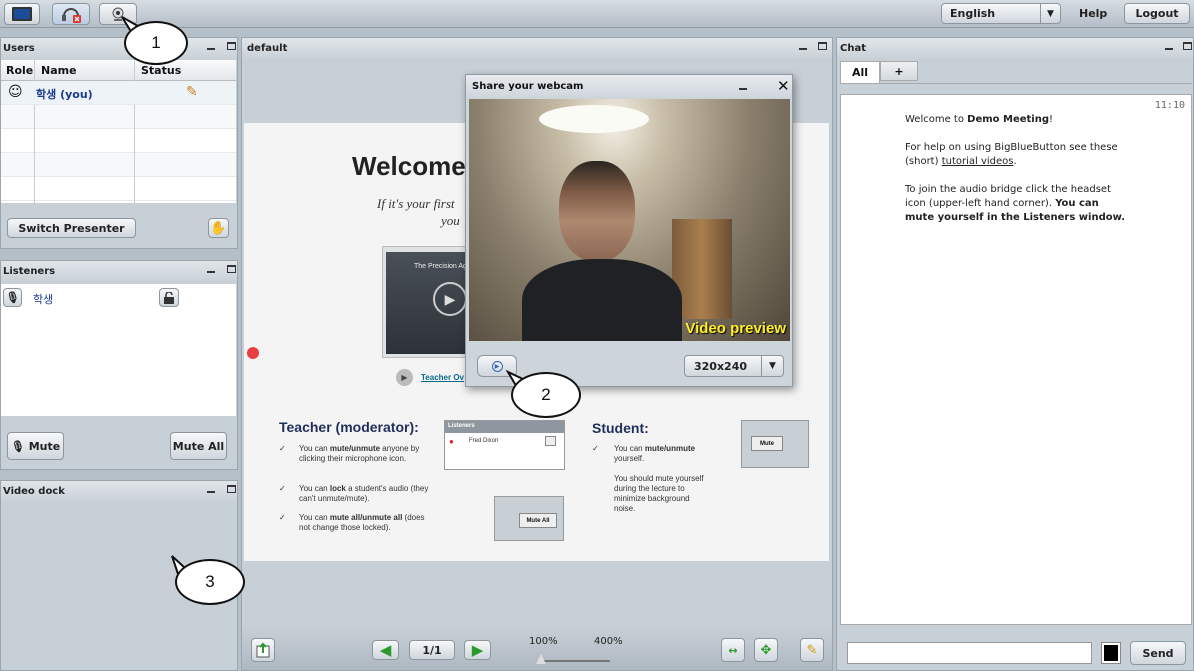 This screenshot has width=1194, height=671. Describe the element at coordinates (546, 395) in the screenshot. I see `callout-2: 2` at that location.